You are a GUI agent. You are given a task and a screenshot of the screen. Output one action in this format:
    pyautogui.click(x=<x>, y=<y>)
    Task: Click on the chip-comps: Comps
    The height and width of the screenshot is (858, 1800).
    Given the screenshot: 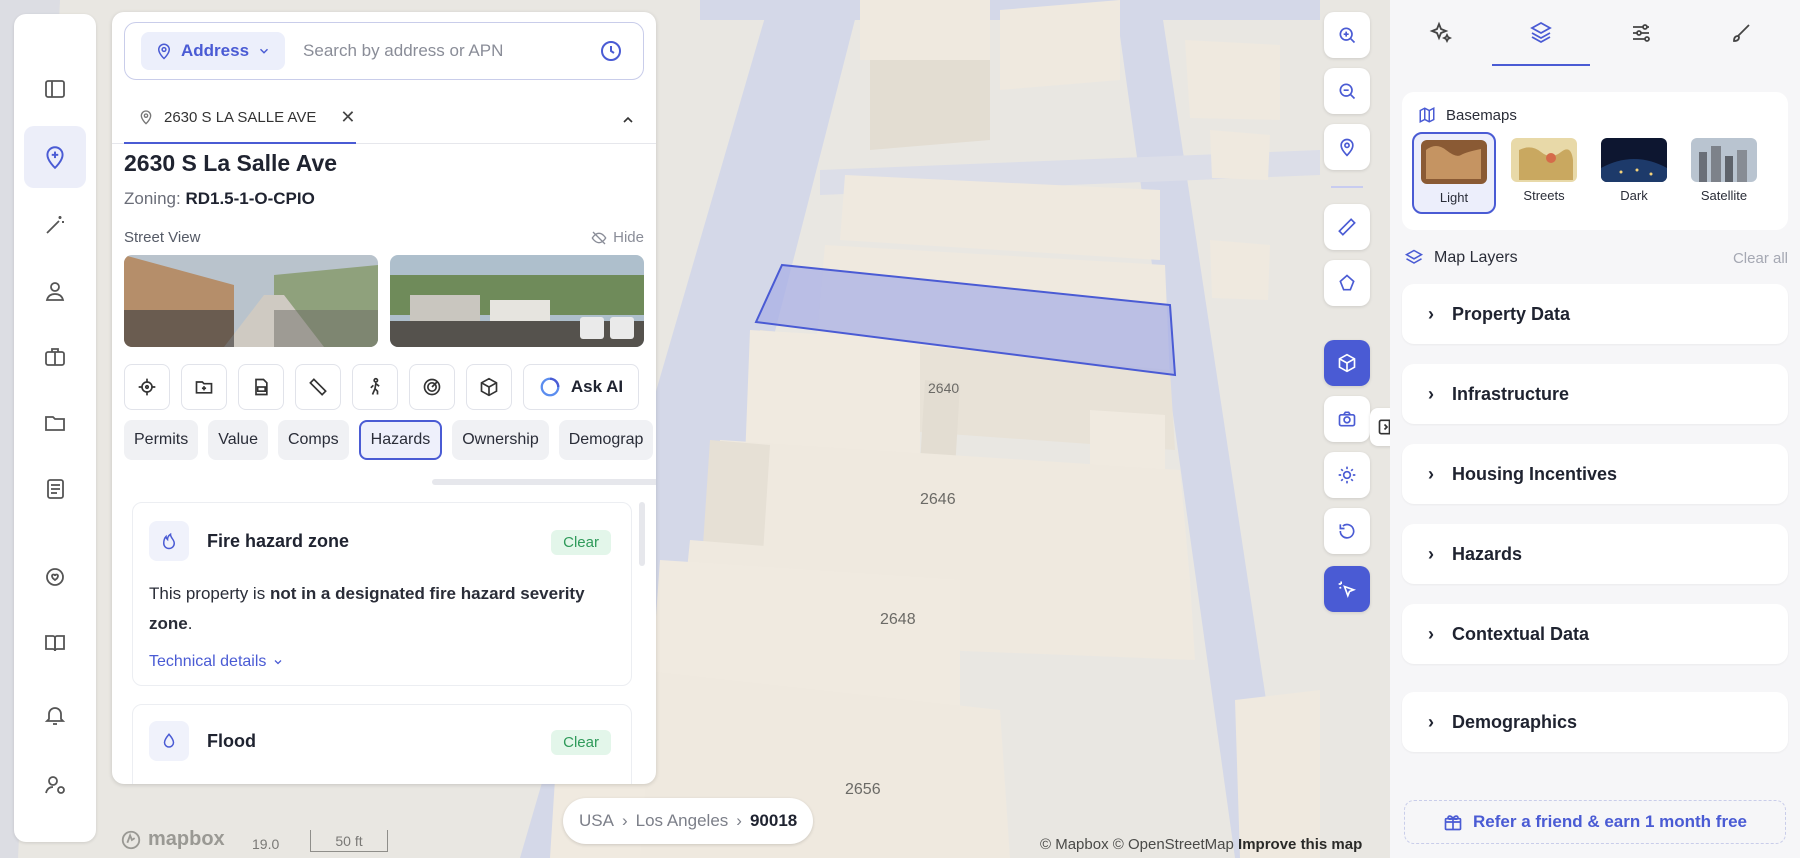 What is the action you would take?
    pyautogui.click(x=313, y=440)
    